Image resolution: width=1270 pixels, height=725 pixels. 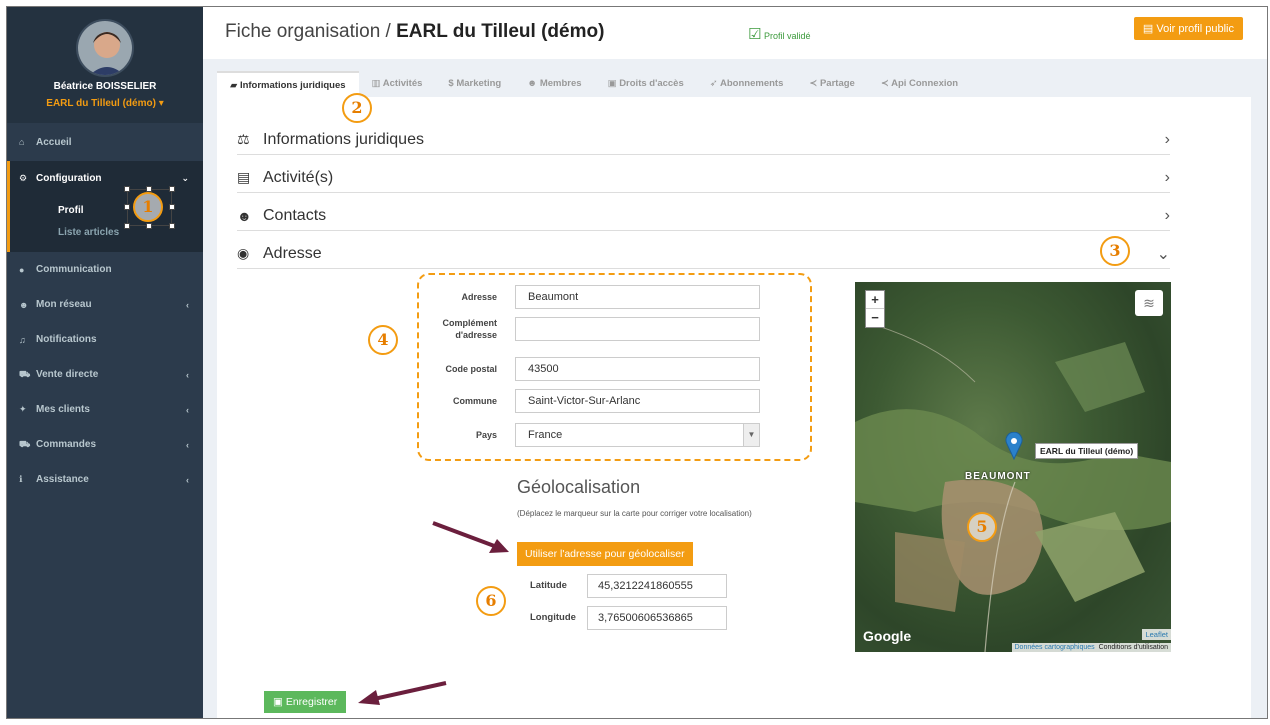 I want to click on chevron-down-icon: ▼, so click(x=751, y=435).